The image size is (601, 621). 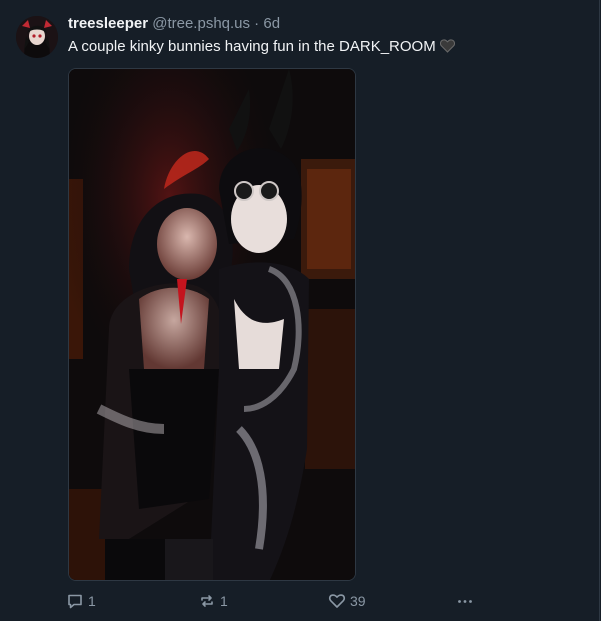 I want to click on repost-button: 1, so click(x=213, y=601).